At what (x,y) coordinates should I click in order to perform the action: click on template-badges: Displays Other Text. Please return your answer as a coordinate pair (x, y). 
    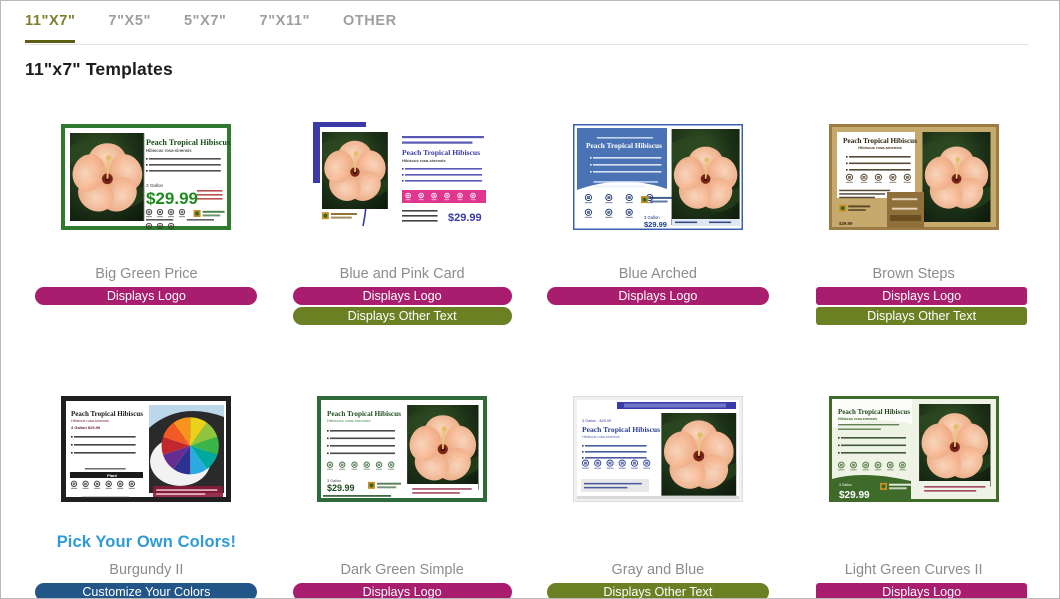
    Looking at the image, I should click on (657, 590).